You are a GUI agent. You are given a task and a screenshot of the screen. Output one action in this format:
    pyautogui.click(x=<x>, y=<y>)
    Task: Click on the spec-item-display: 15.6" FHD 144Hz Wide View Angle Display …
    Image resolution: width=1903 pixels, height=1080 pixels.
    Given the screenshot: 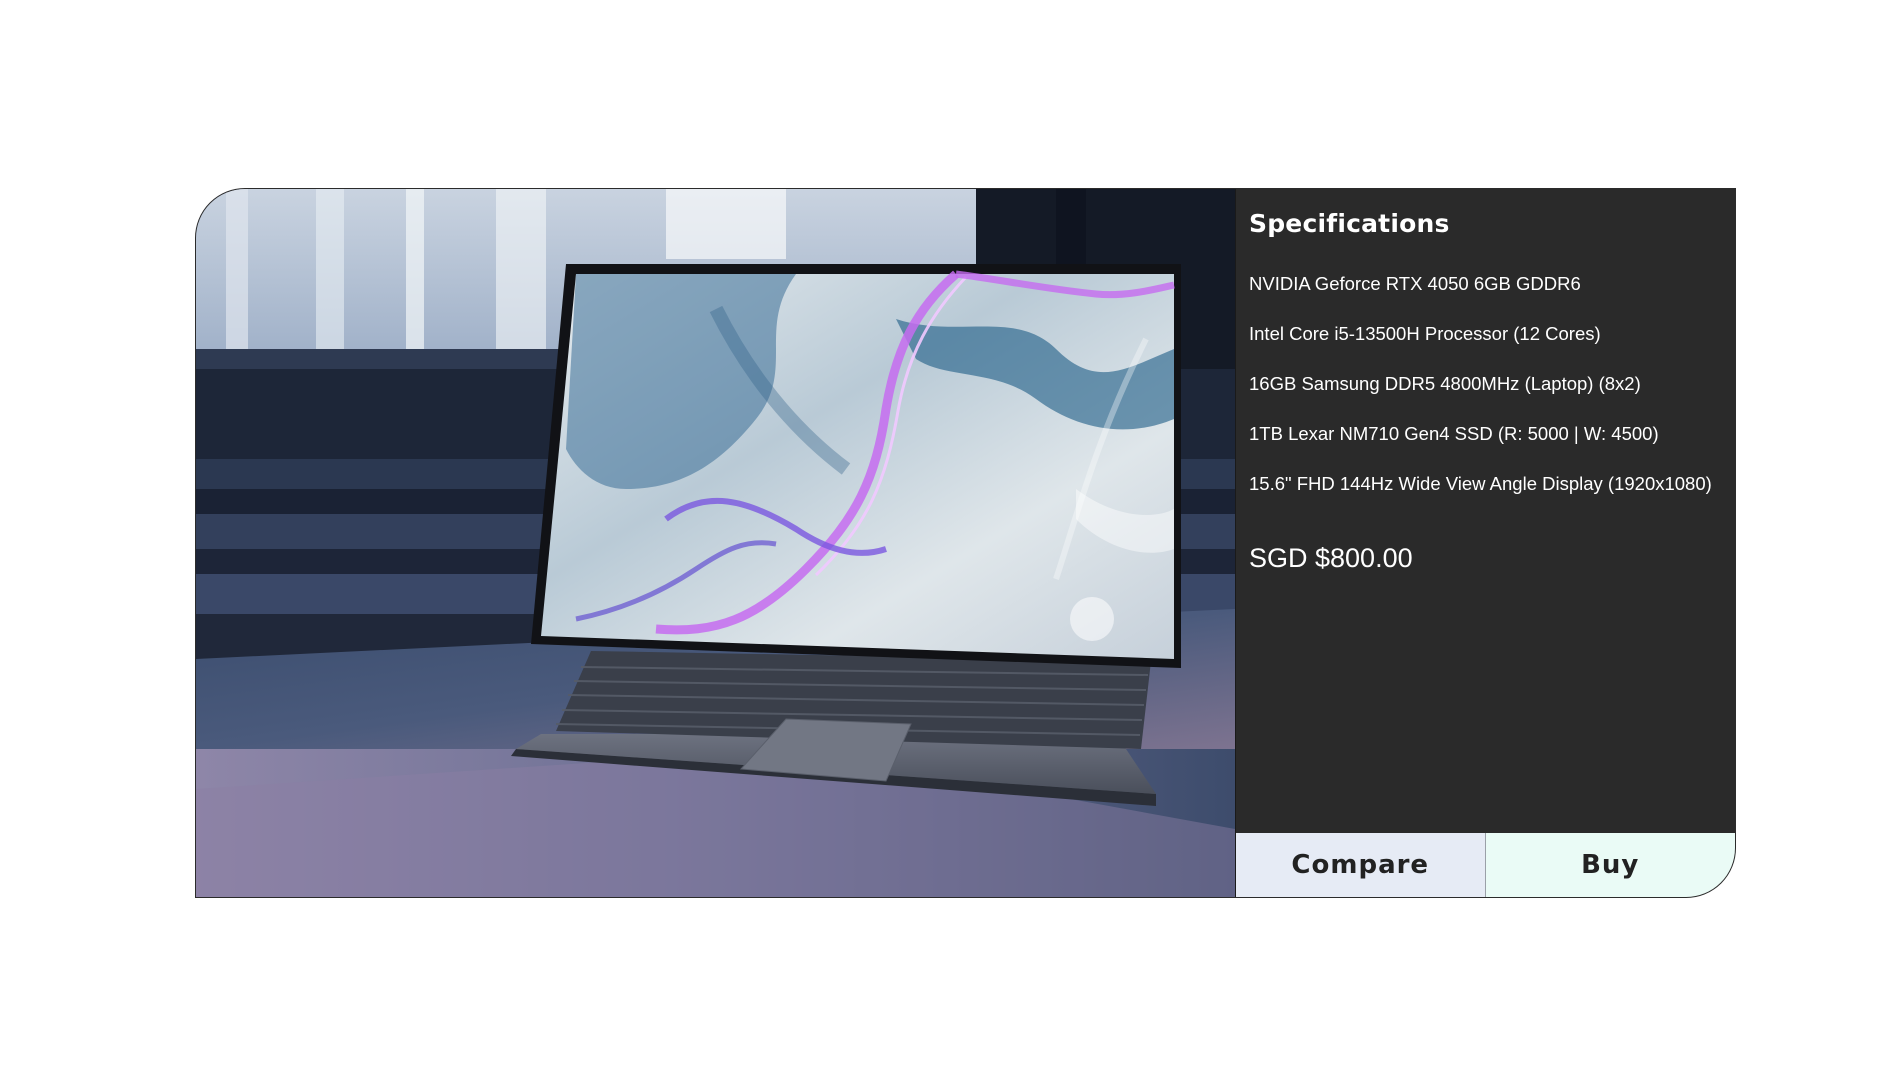 What is the action you would take?
    pyautogui.click(x=1480, y=483)
    